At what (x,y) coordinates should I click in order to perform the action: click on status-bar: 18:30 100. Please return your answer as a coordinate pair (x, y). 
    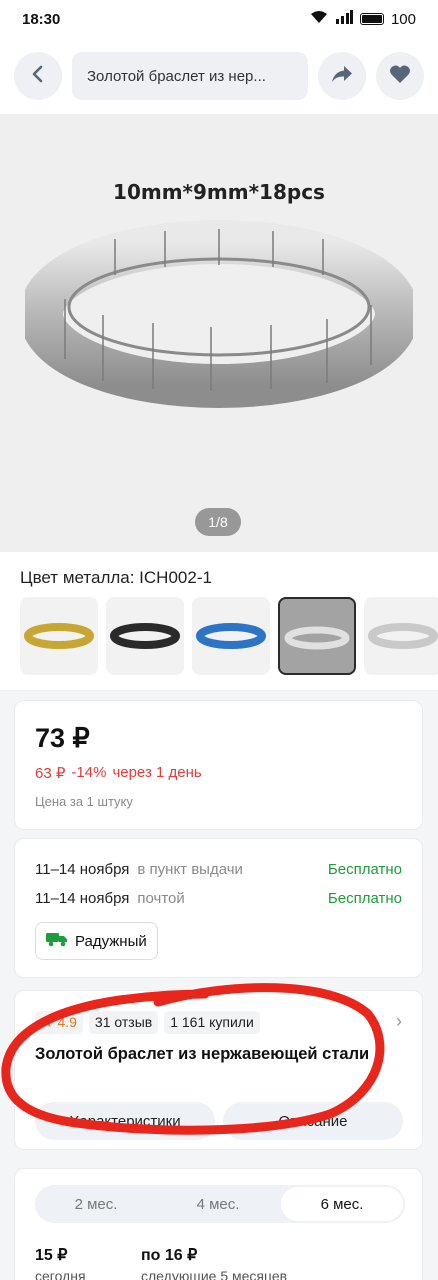
    Looking at the image, I should click on (219, 19).